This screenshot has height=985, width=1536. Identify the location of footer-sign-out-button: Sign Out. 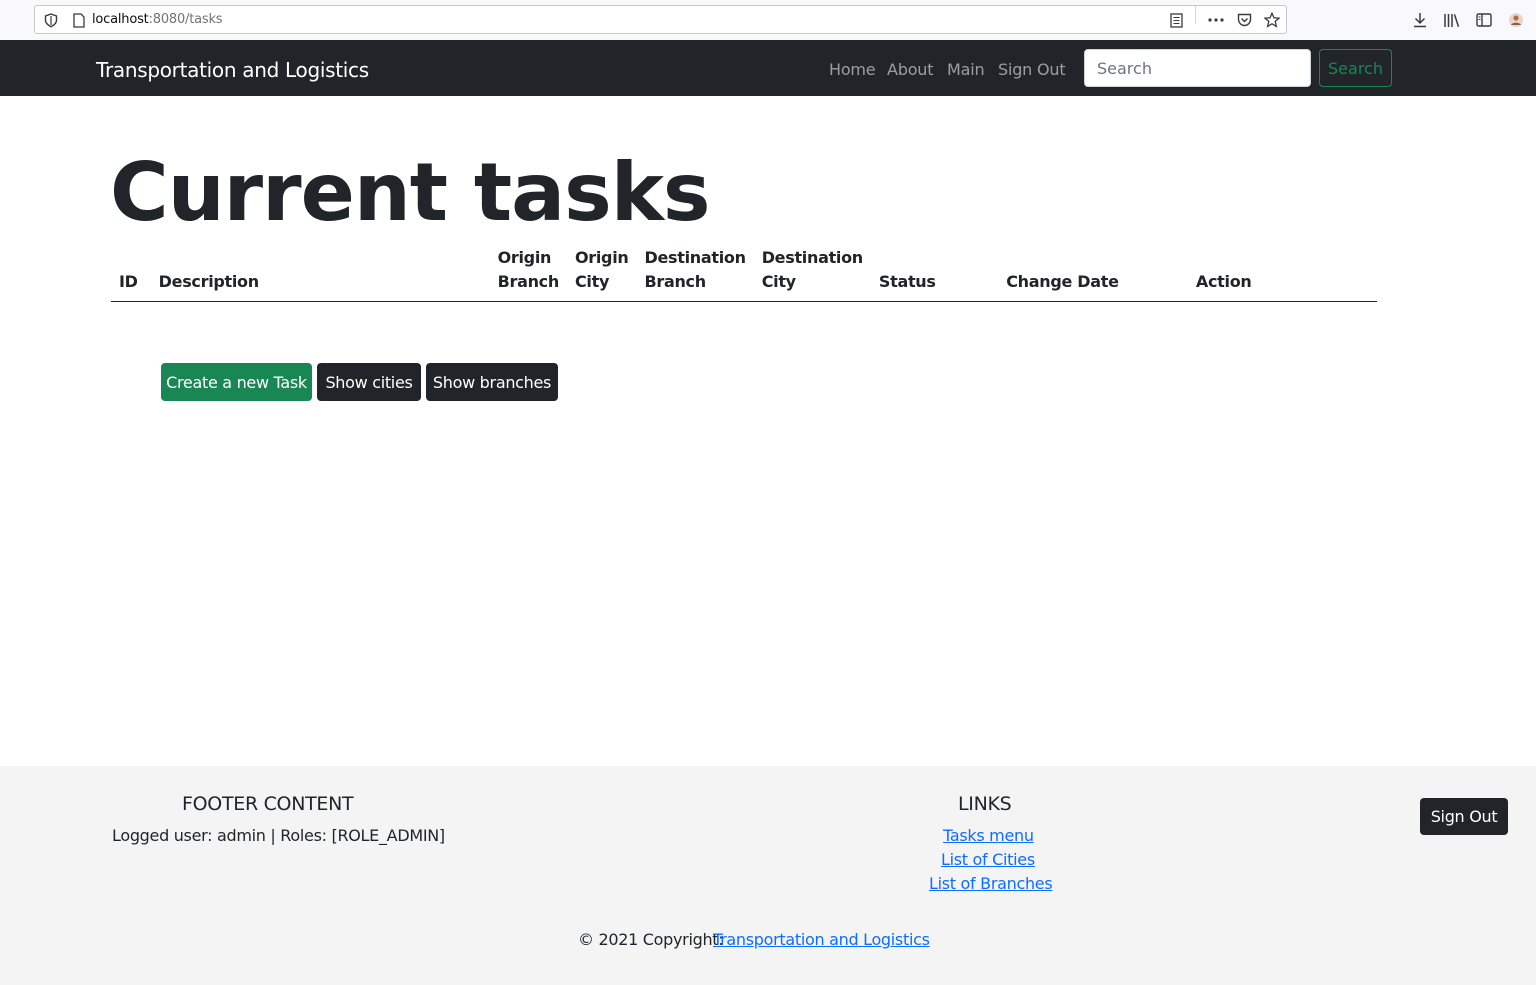
(1464, 816).